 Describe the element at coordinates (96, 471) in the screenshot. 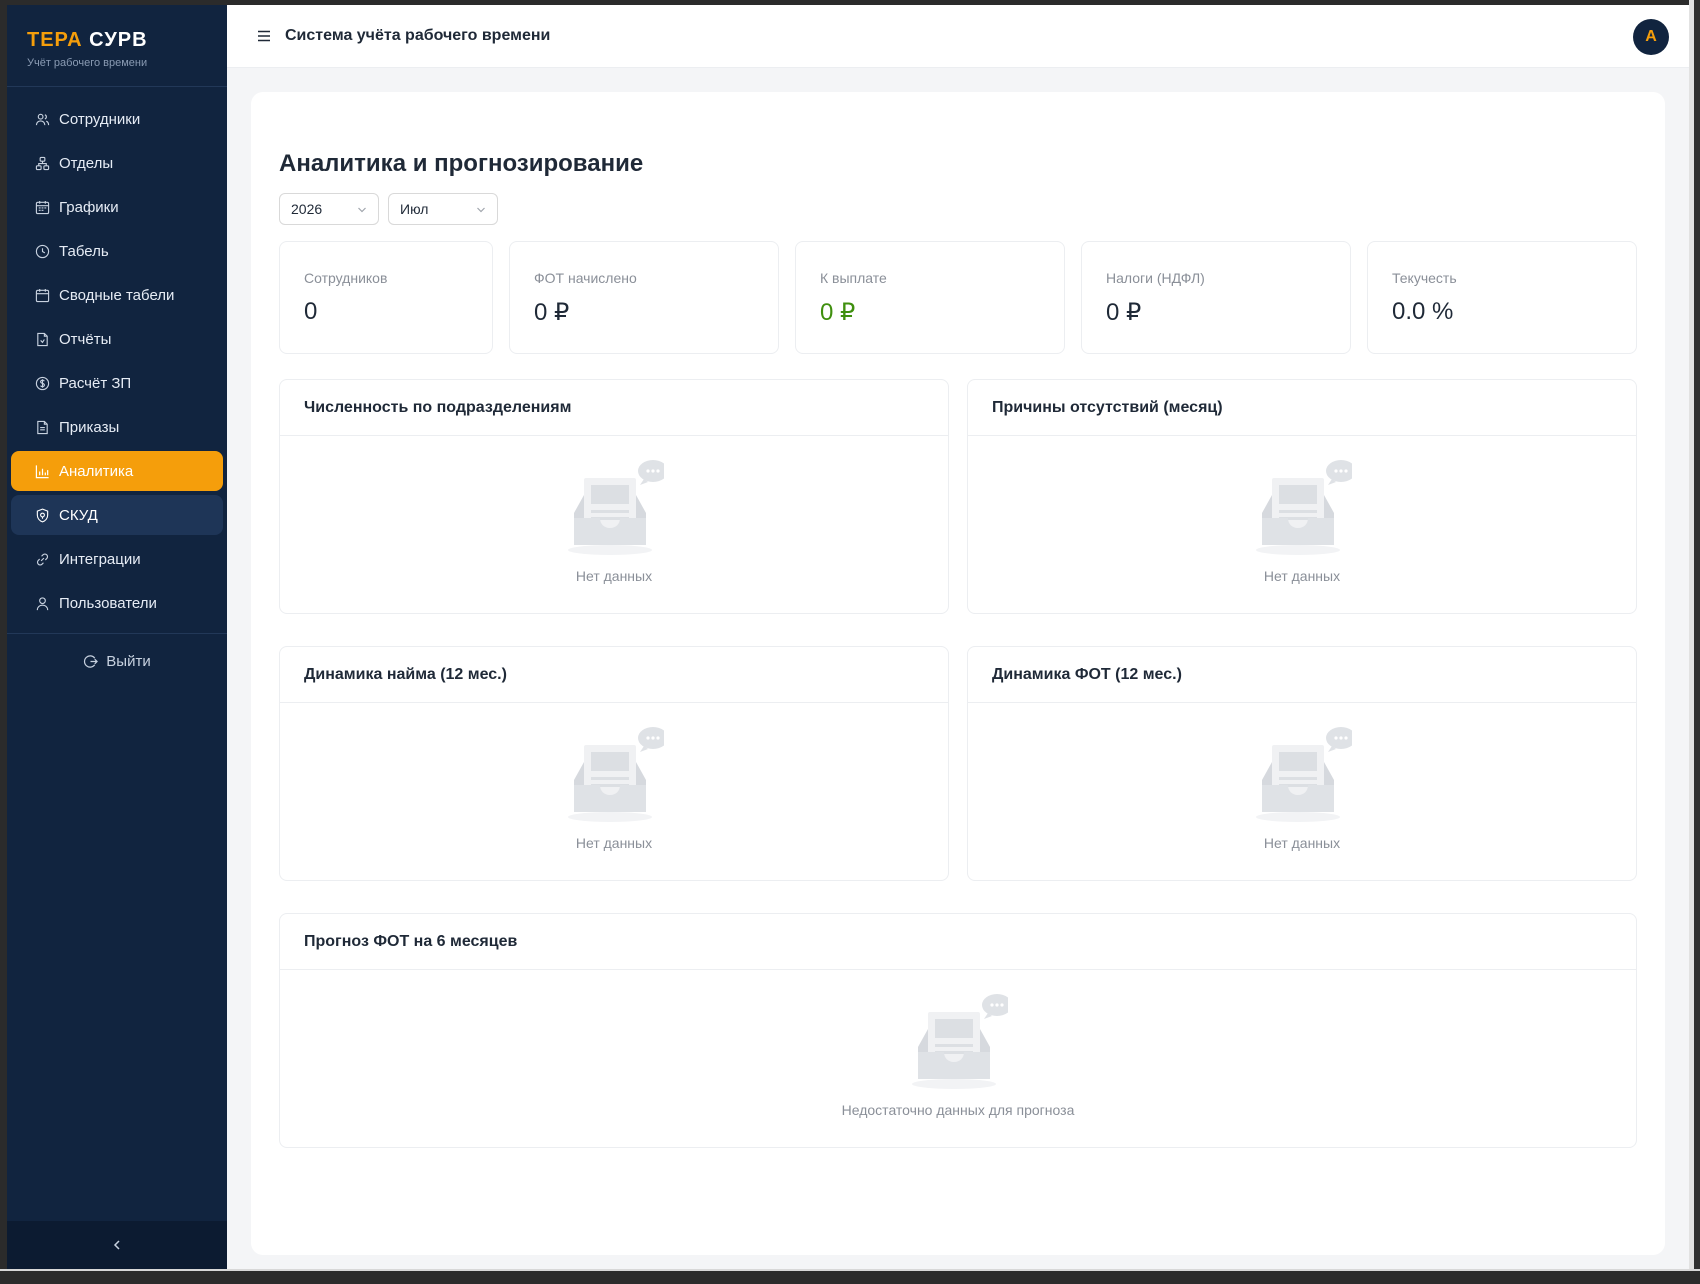

I see `sidebar-item-label: Аналитика` at that location.